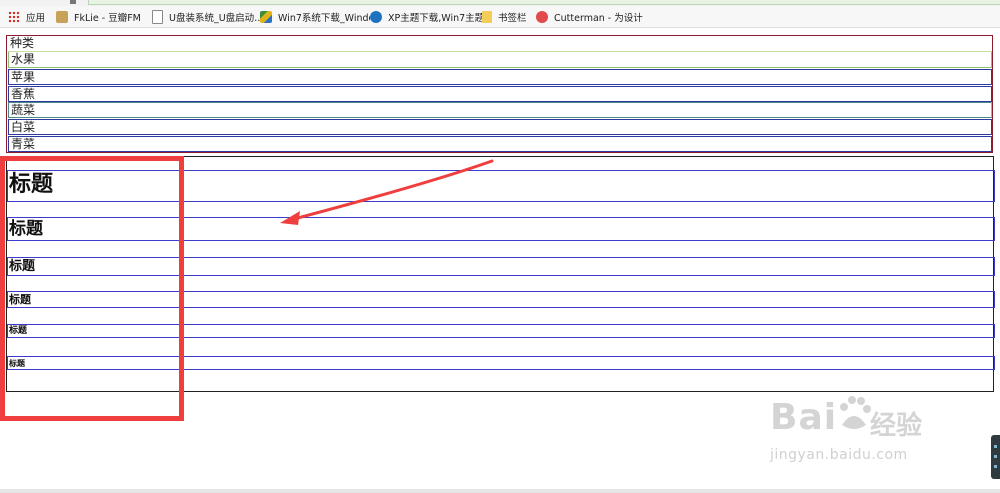 This screenshot has height=493, width=1000. Describe the element at coordinates (500, 44) in the screenshot. I see `table-row: 种类` at that location.